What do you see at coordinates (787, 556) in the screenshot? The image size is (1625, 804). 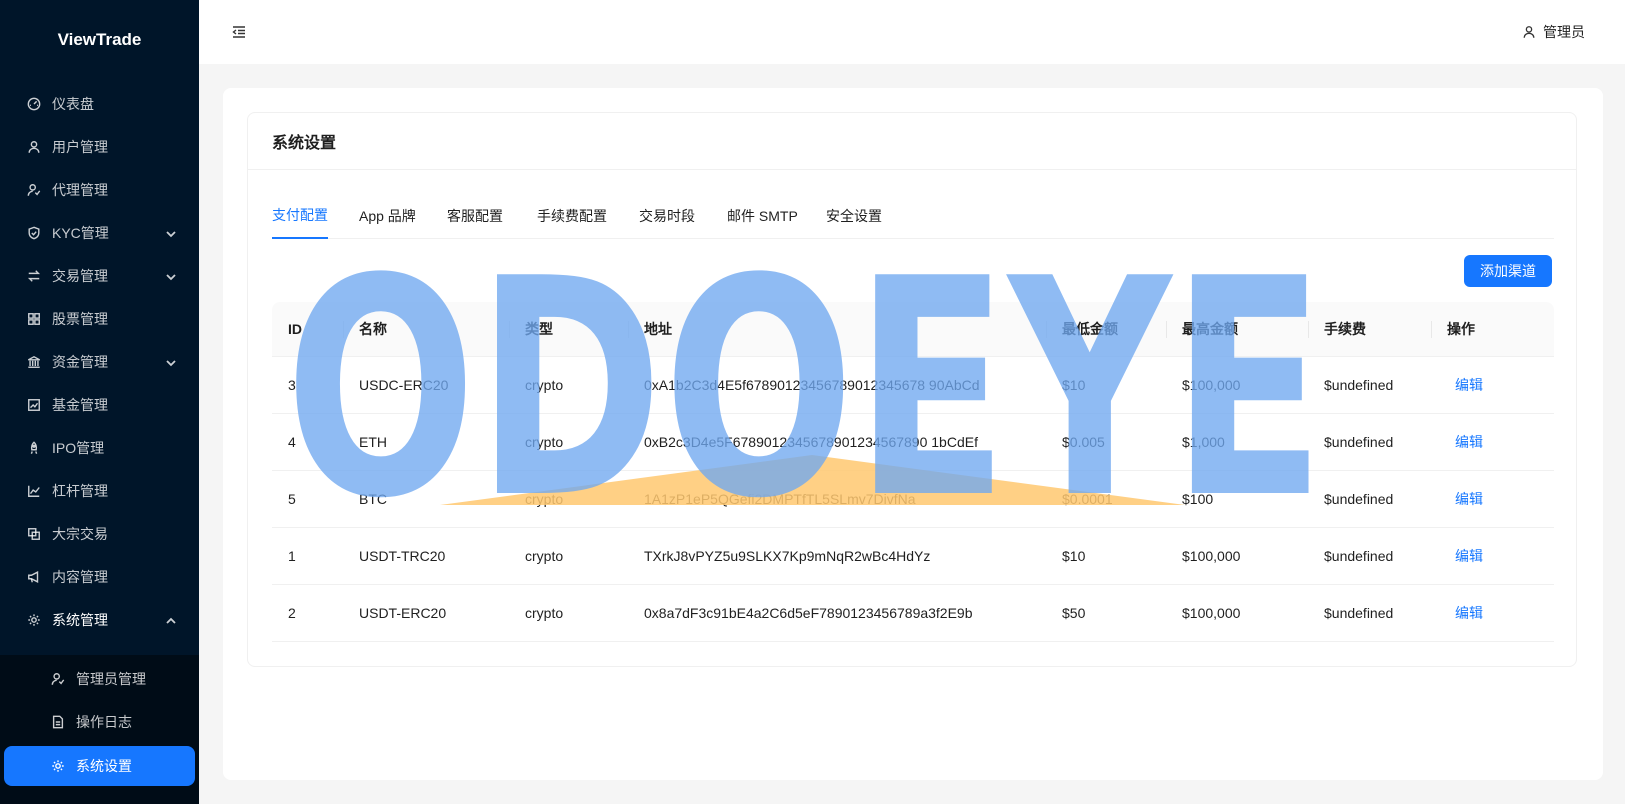 I see `cell-address: TXrkJ8vPYZ5u9SLKX7Kp9mNqR2wBc4HdYz` at bounding box center [787, 556].